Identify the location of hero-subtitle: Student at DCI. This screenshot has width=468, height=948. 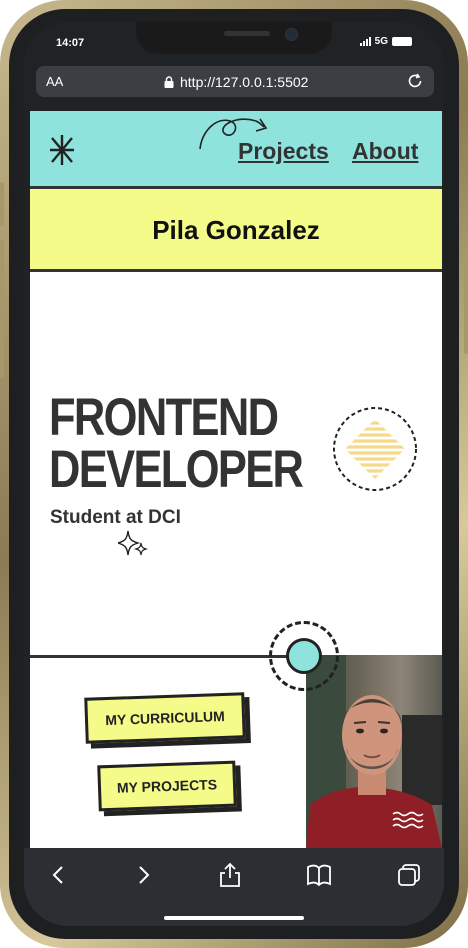
(115, 517).